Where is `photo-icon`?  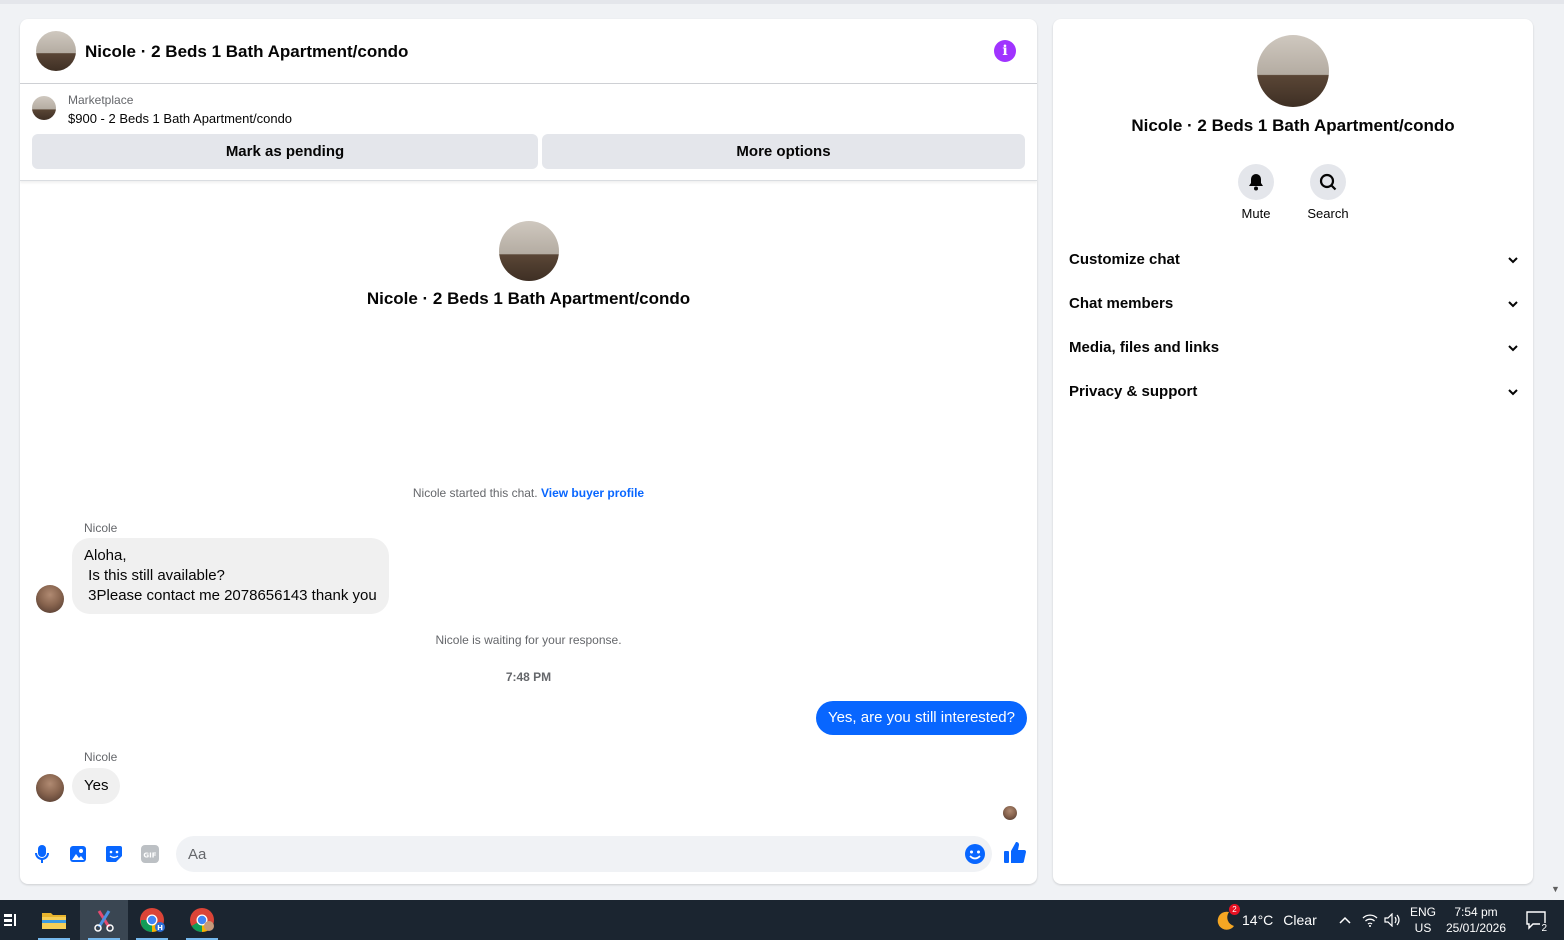 photo-icon is located at coordinates (78, 854).